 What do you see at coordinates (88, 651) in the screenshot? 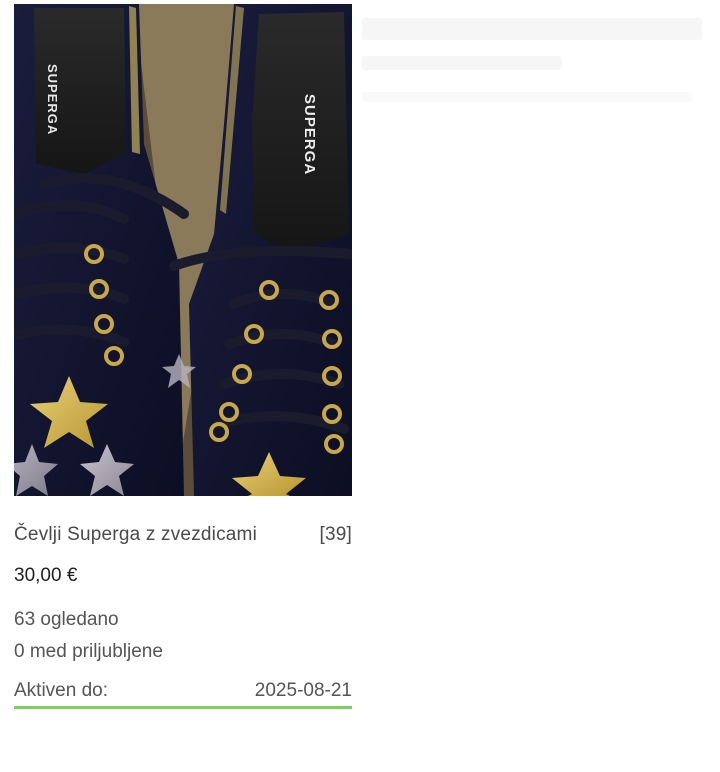
I see `favorite-count: 0 med priljubljene` at bounding box center [88, 651].